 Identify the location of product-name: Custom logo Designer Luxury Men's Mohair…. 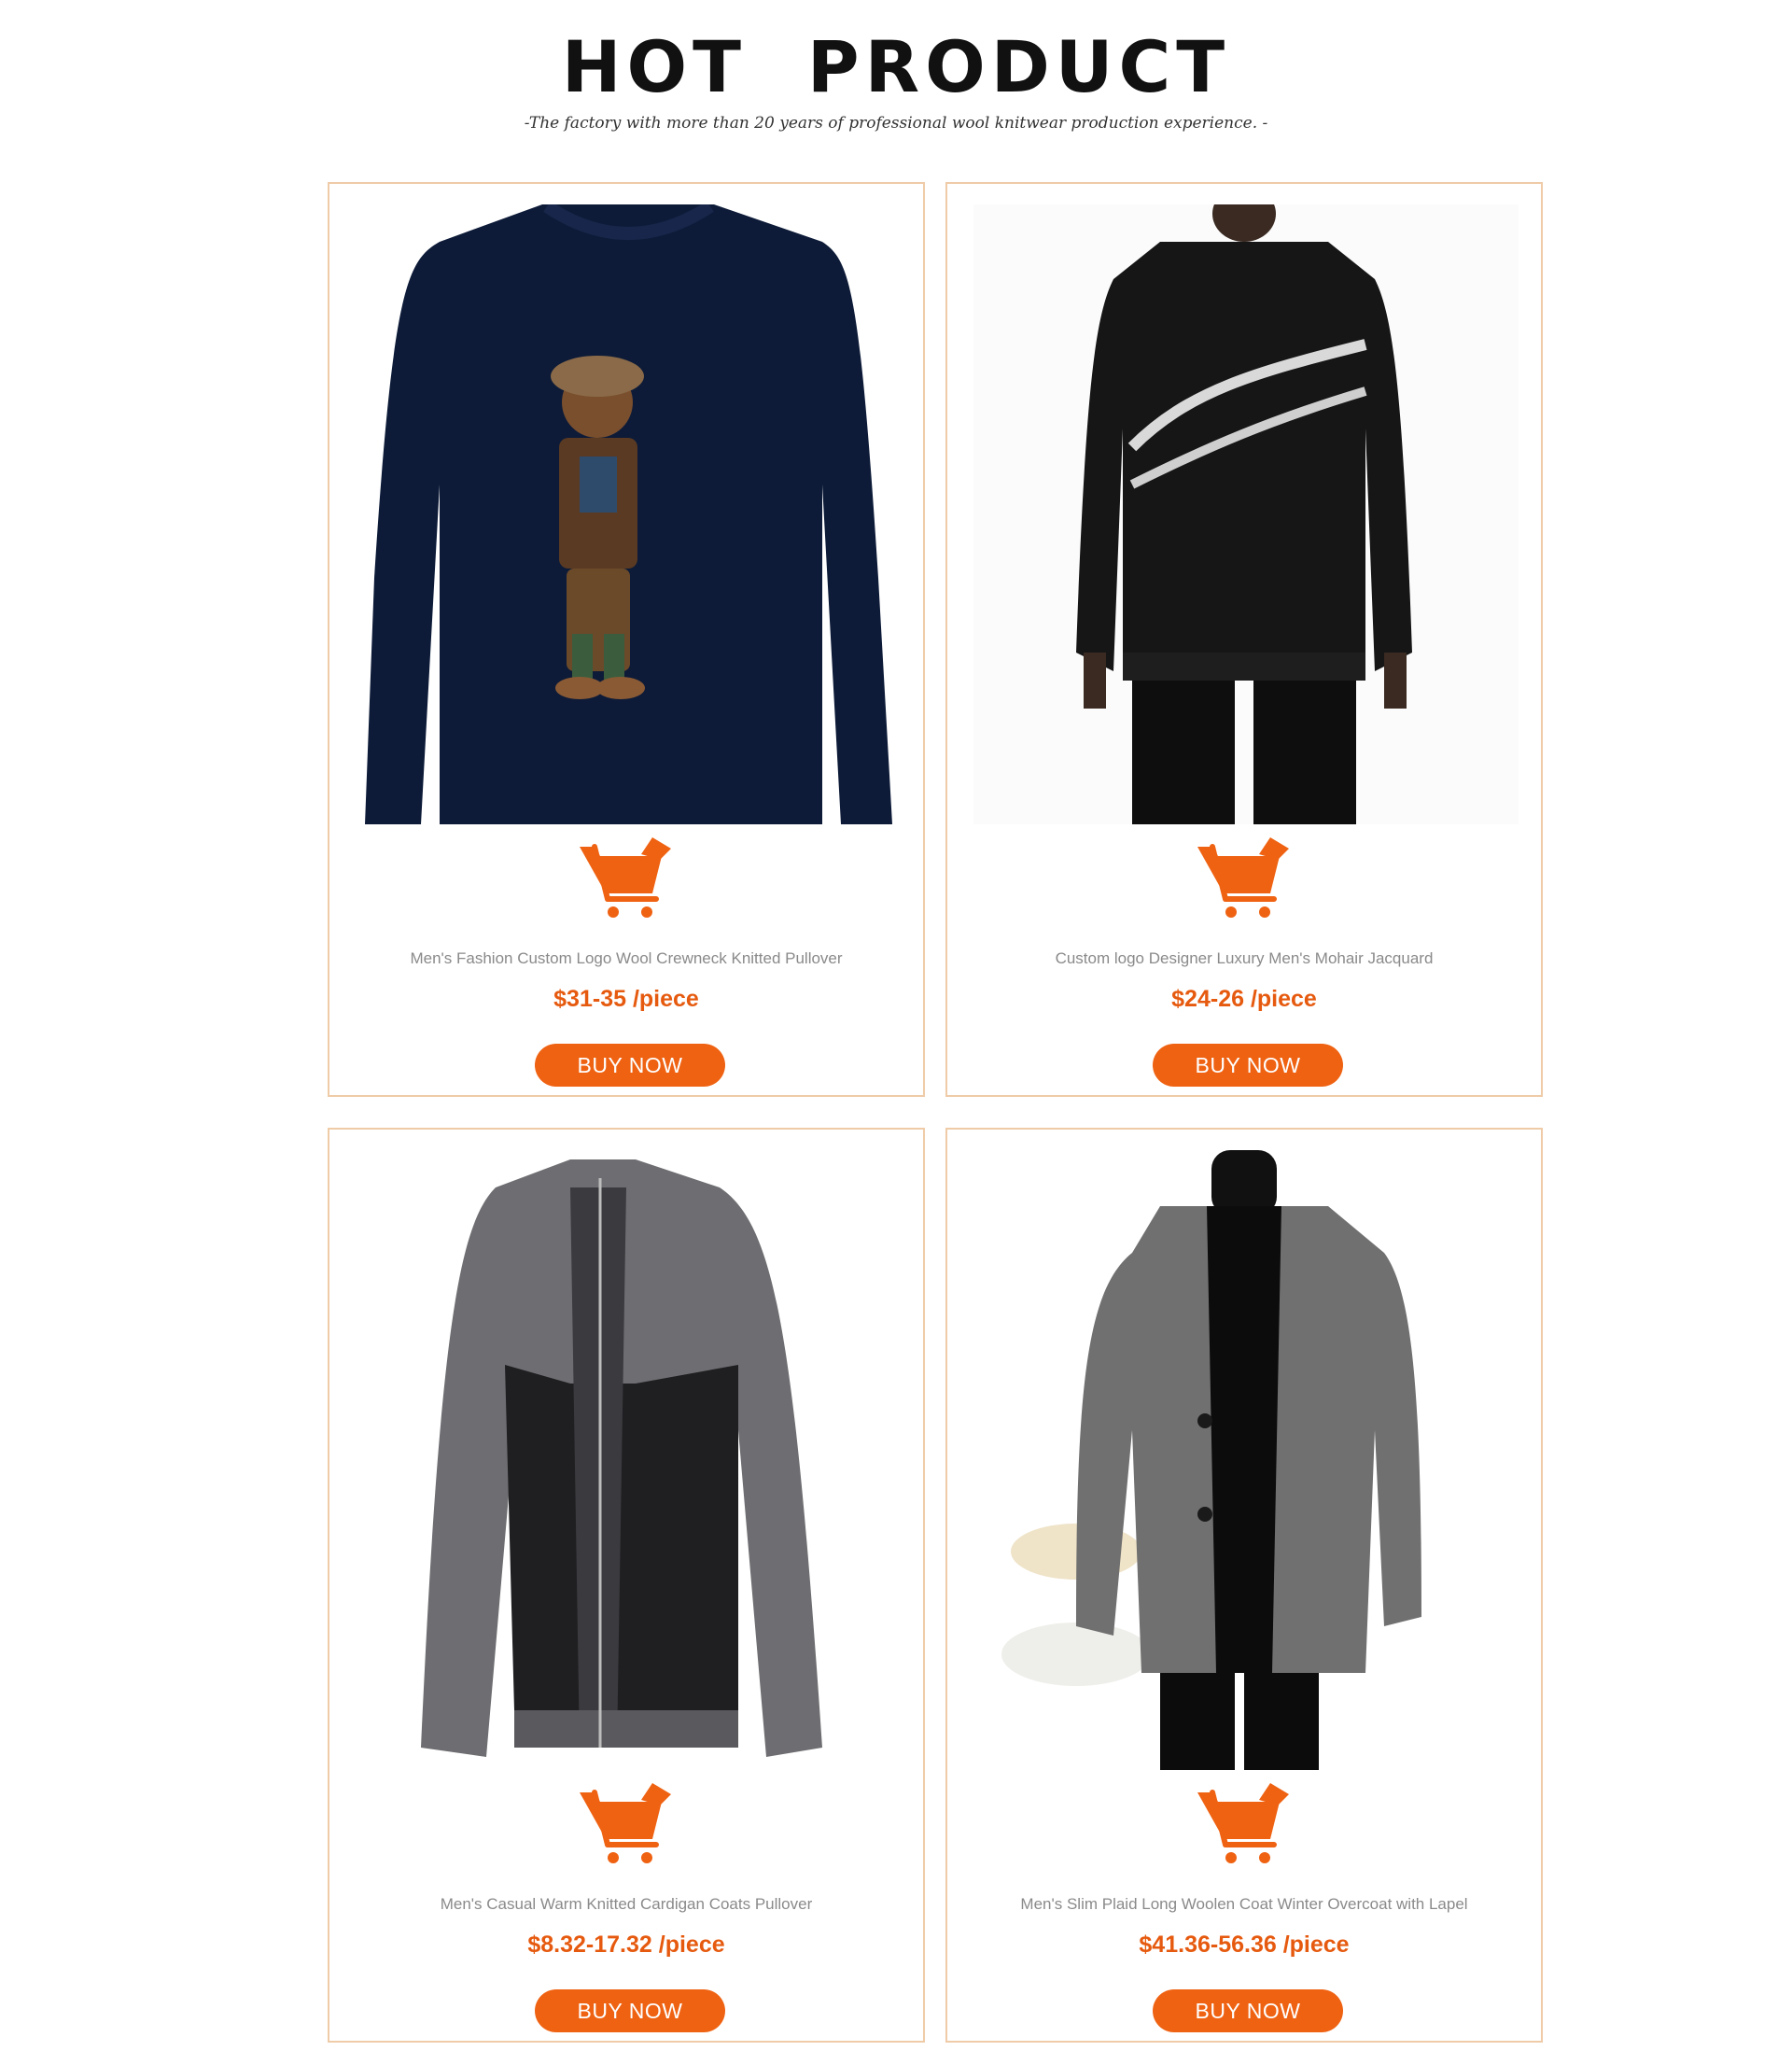
(1244, 959).